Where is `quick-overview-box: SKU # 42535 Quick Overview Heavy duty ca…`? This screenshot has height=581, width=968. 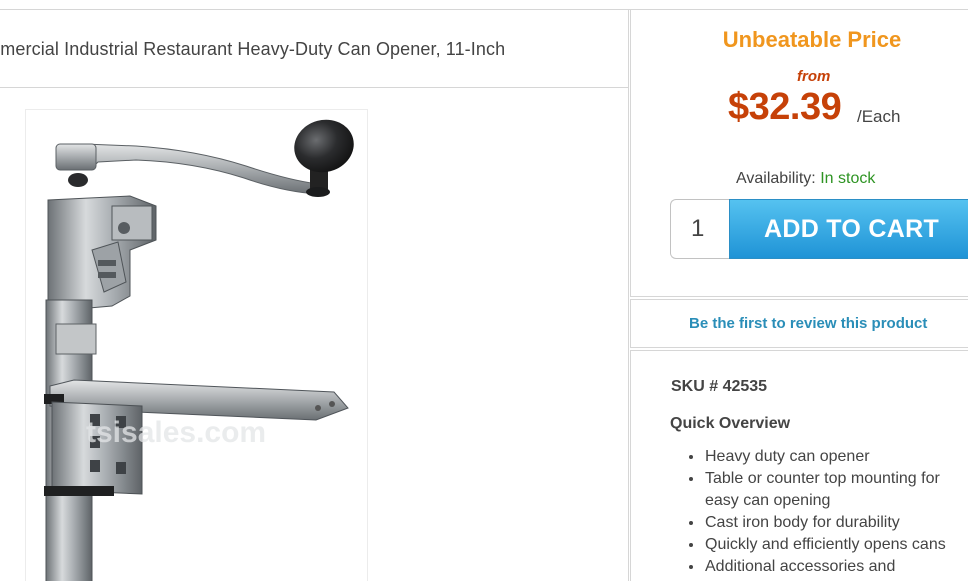
quick-overview-box: SKU # 42535 Quick Overview Heavy duty ca… is located at coordinates (799, 465).